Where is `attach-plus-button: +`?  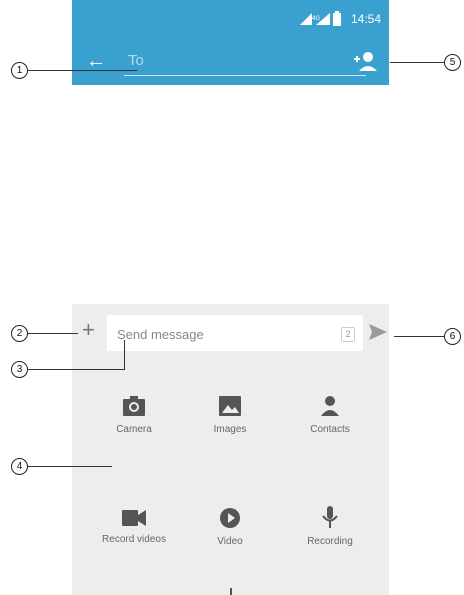
attach-plus-button: + is located at coordinates (88, 330).